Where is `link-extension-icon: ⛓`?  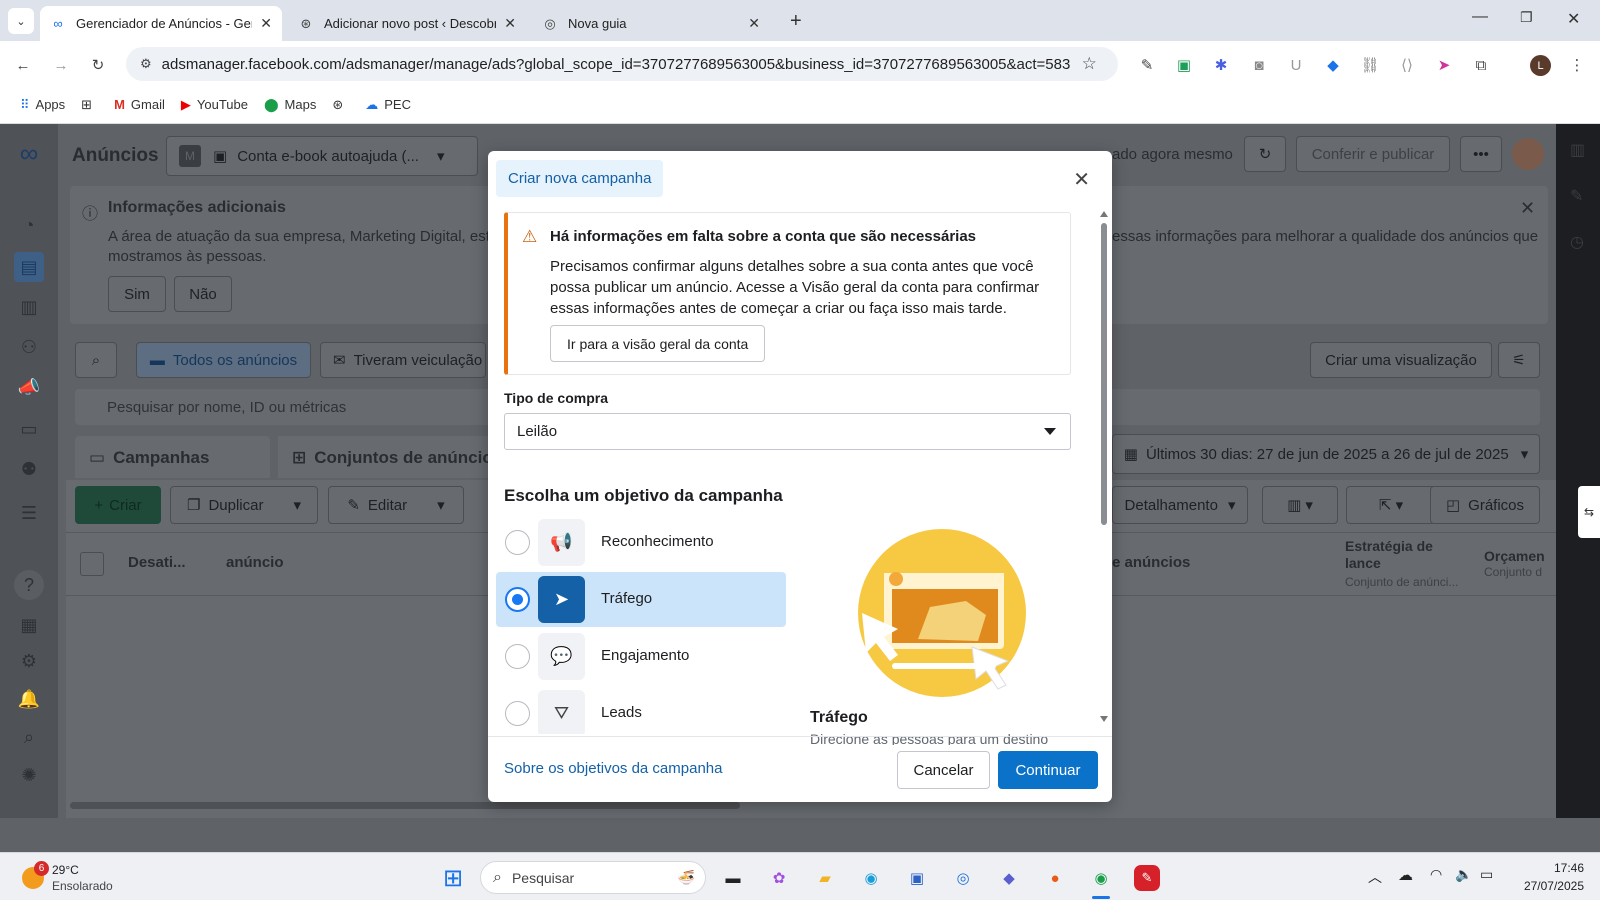 link-extension-icon: ⛓ is located at coordinates (1370, 65).